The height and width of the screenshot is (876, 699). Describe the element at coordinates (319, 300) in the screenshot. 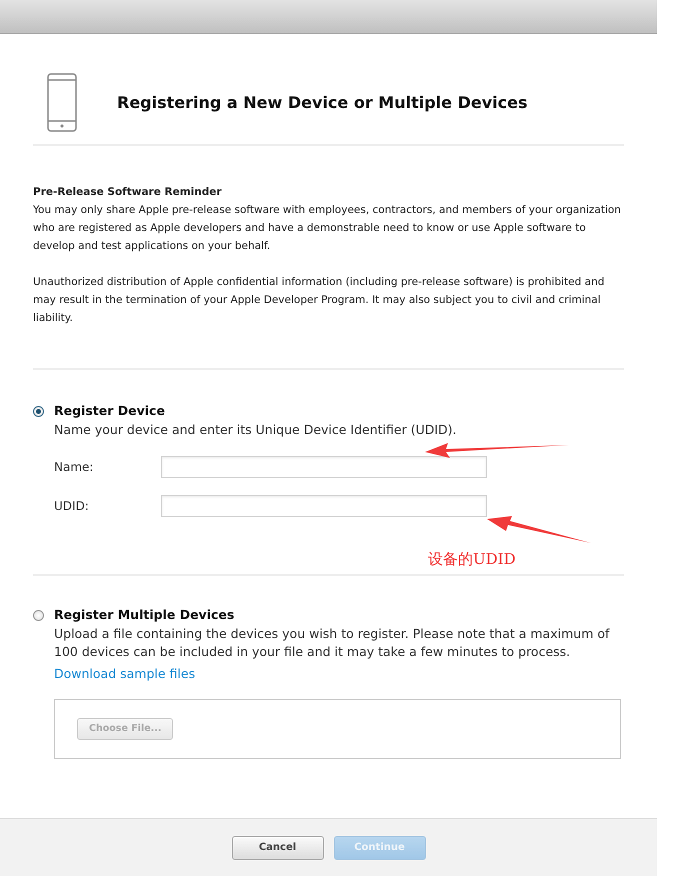

I see `reminder-paragraph: Unauthorized distribution of Apple confidential information (including pre-release software) is prohibited and may result in the termination of your Apple Developer Program. It may also subject you to civil and criminal liability.` at that location.